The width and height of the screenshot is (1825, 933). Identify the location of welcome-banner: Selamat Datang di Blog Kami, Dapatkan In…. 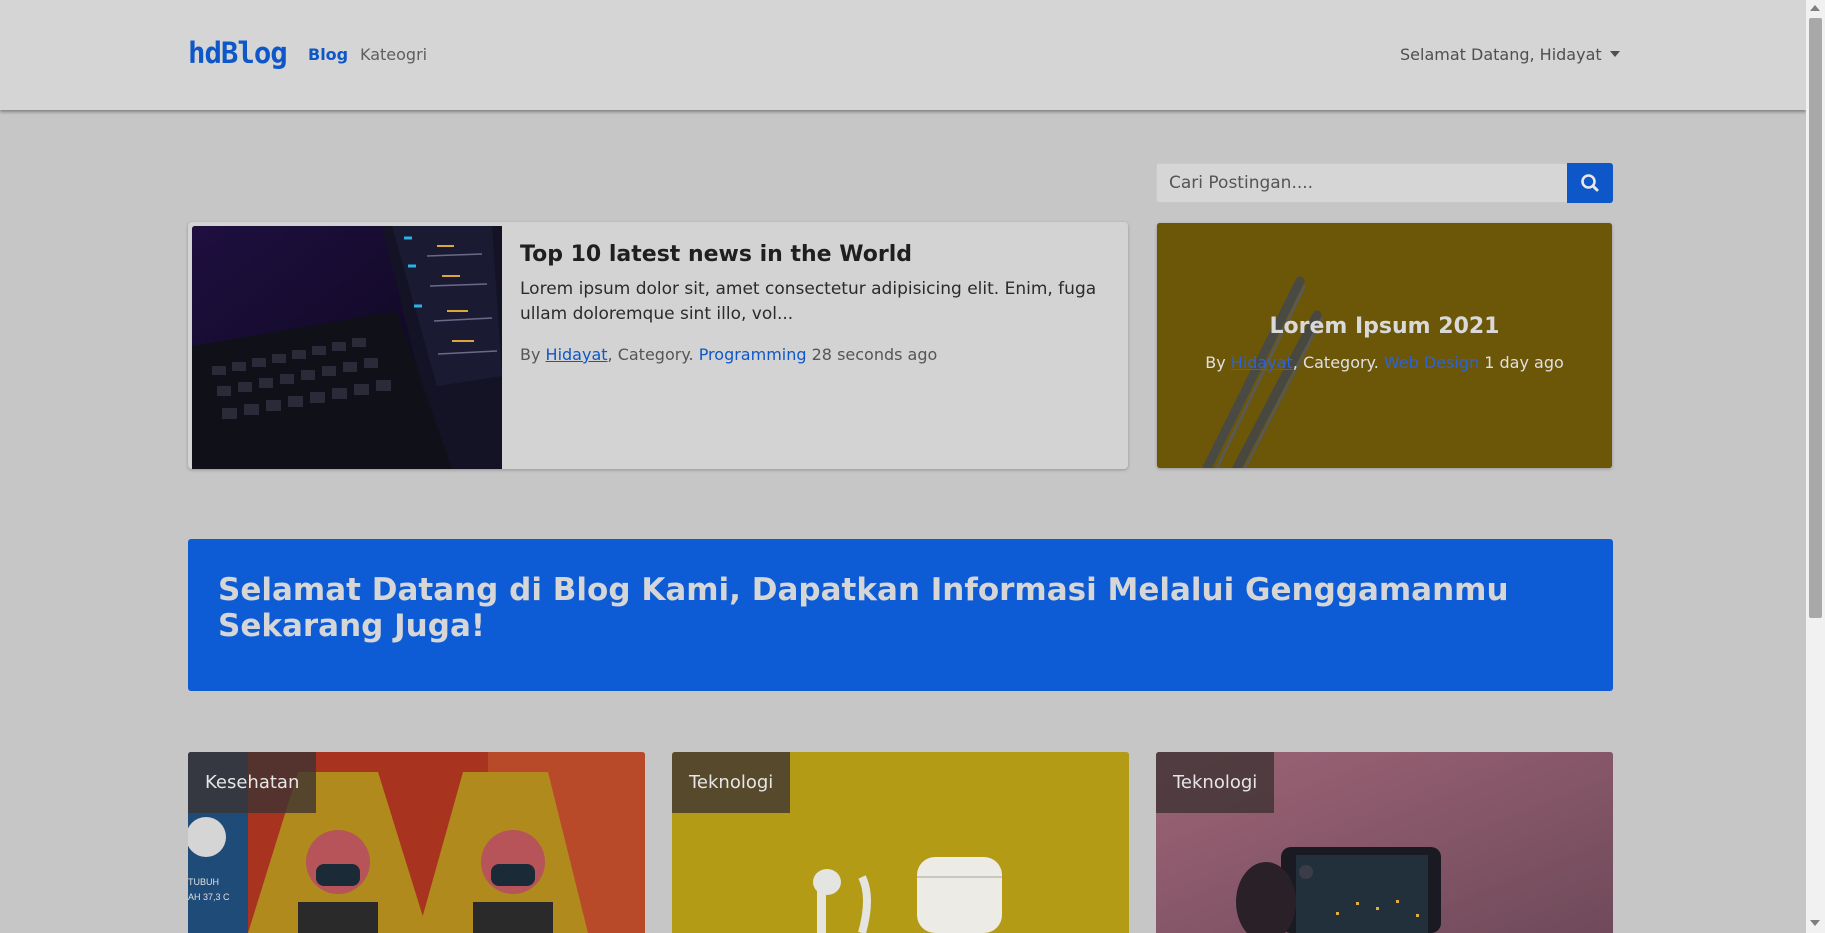
(900, 615).